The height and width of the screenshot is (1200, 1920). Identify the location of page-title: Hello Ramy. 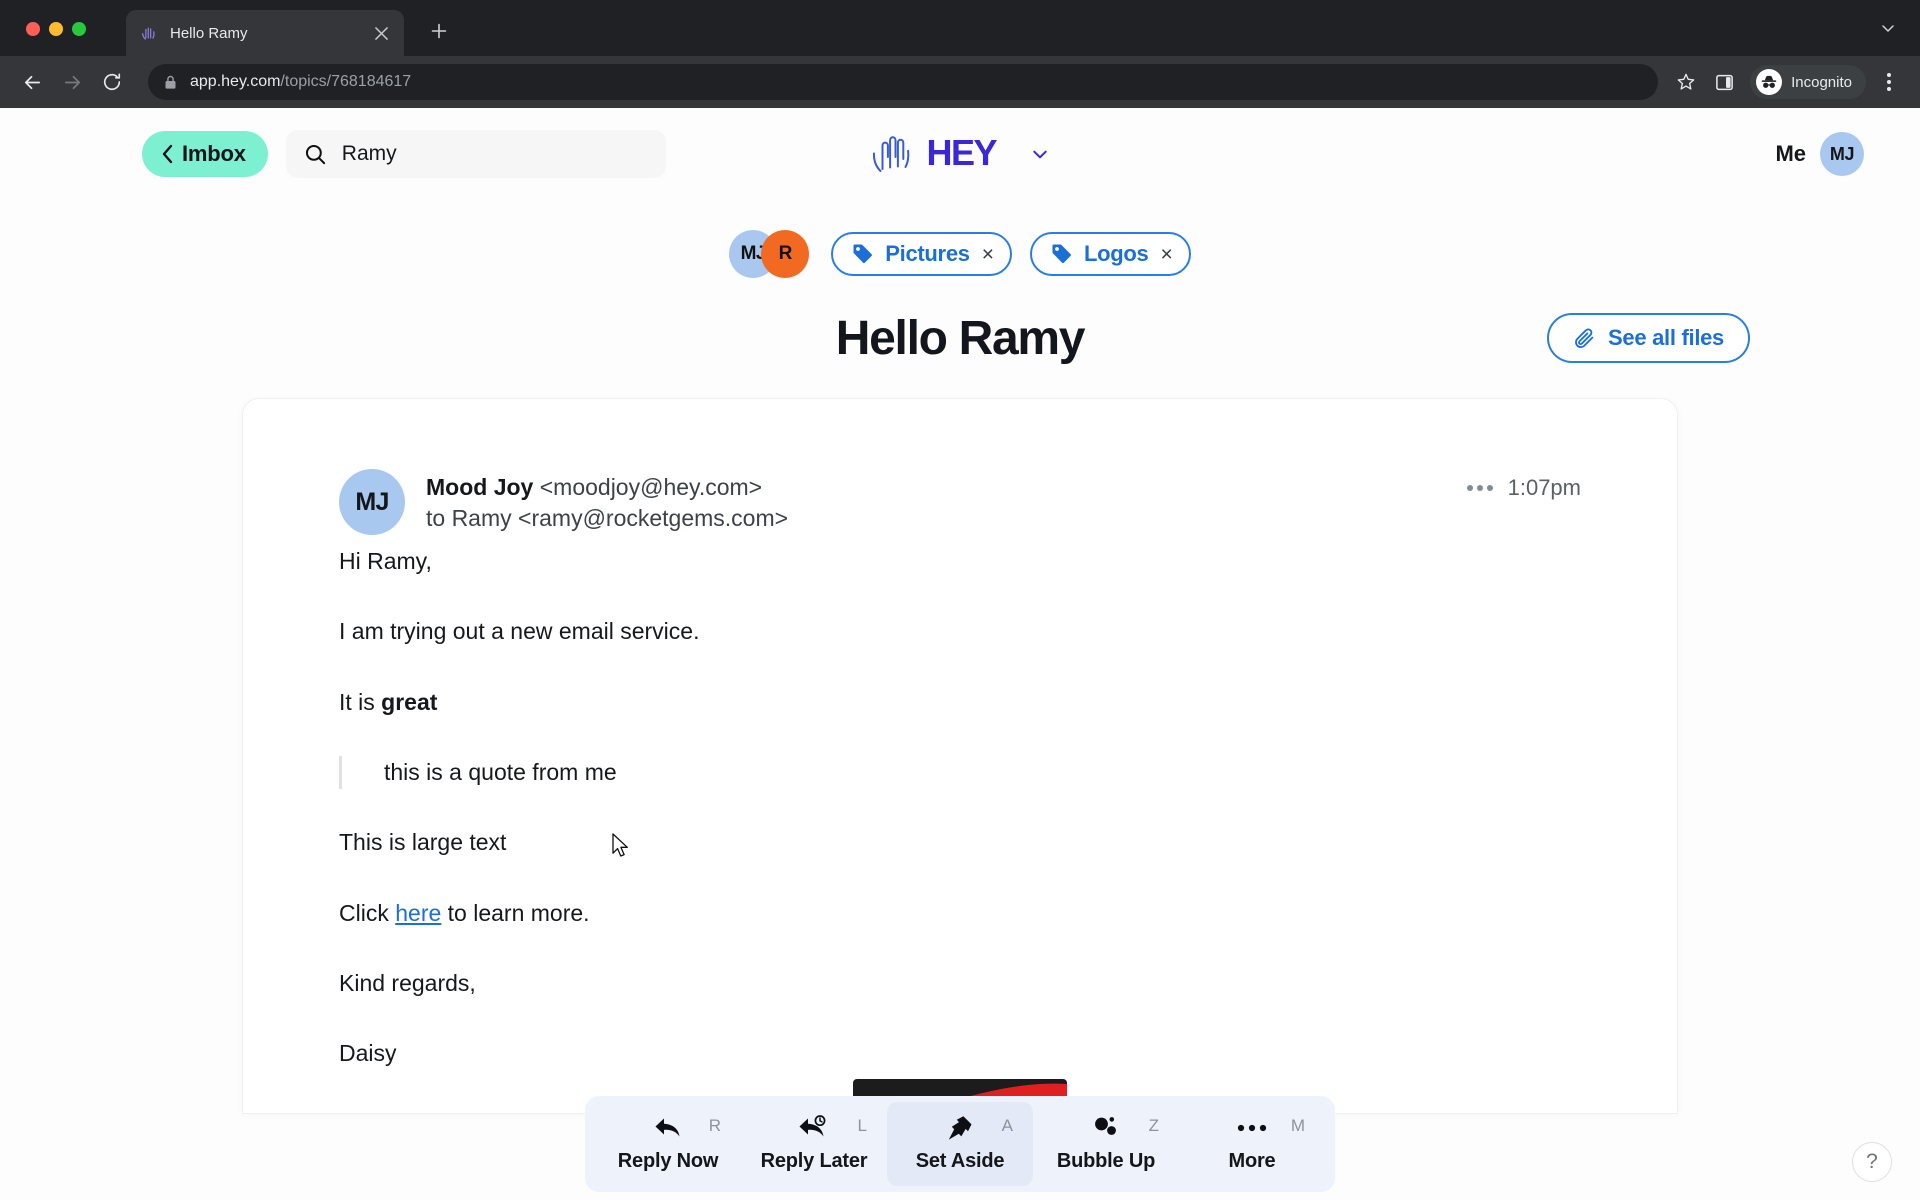
(960, 338).